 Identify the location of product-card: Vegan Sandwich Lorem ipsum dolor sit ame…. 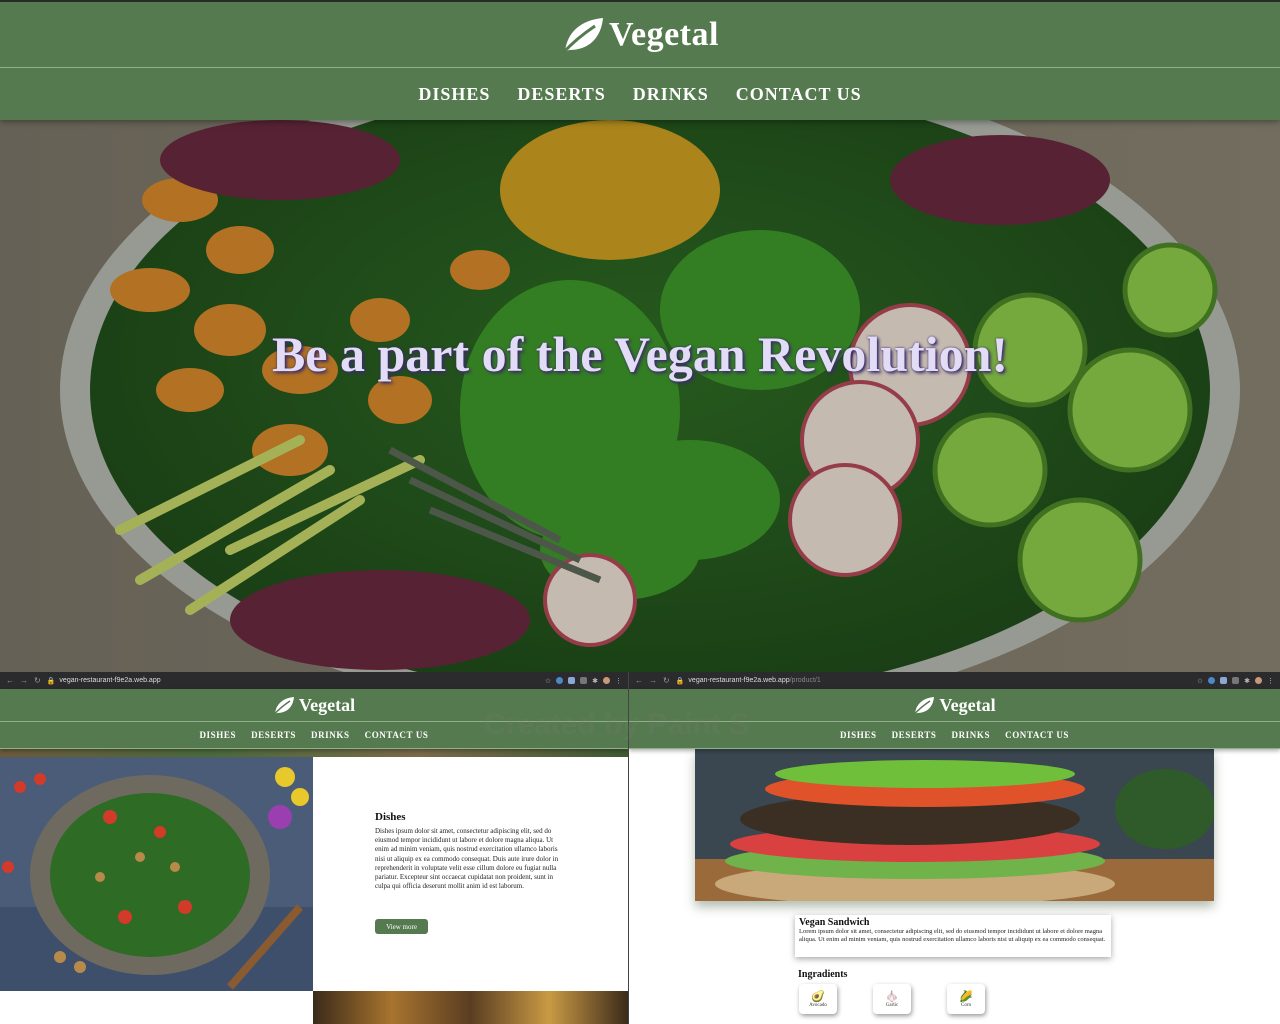
(953, 936).